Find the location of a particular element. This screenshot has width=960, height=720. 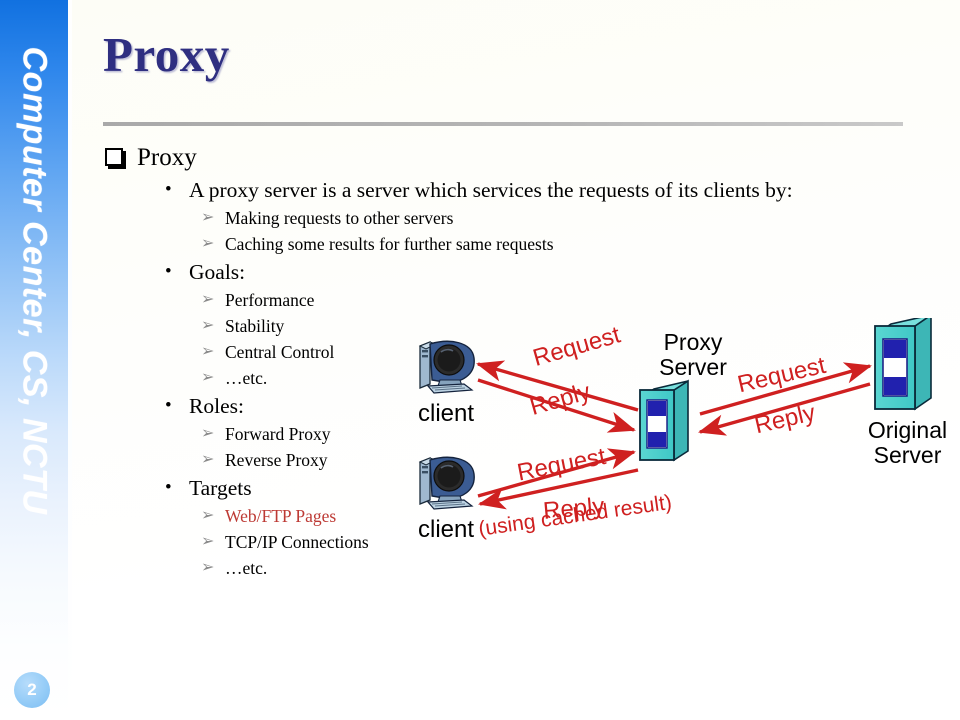

client-computer-icon-bottom is located at coordinates (446, 483).